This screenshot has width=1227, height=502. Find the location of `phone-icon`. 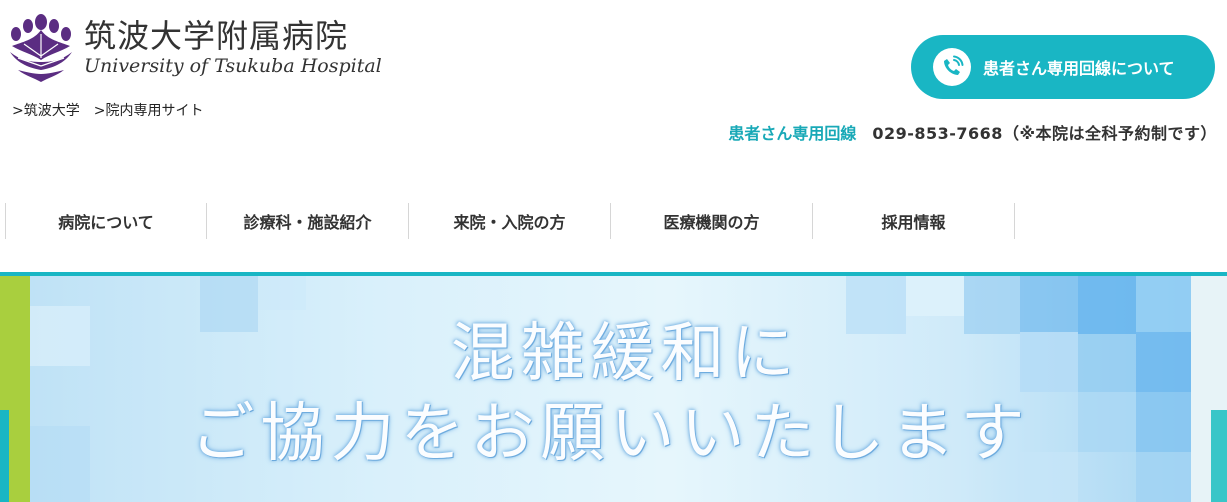

phone-icon is located at coordinates (952, 67).